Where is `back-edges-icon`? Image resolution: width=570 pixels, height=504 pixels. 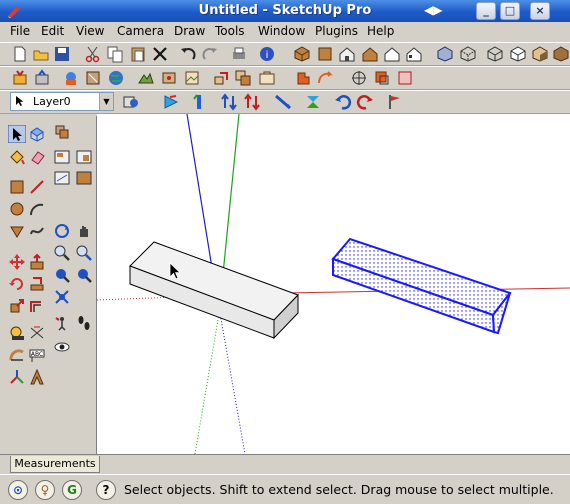
back-edges-icon is located at coordinates (468, 54).